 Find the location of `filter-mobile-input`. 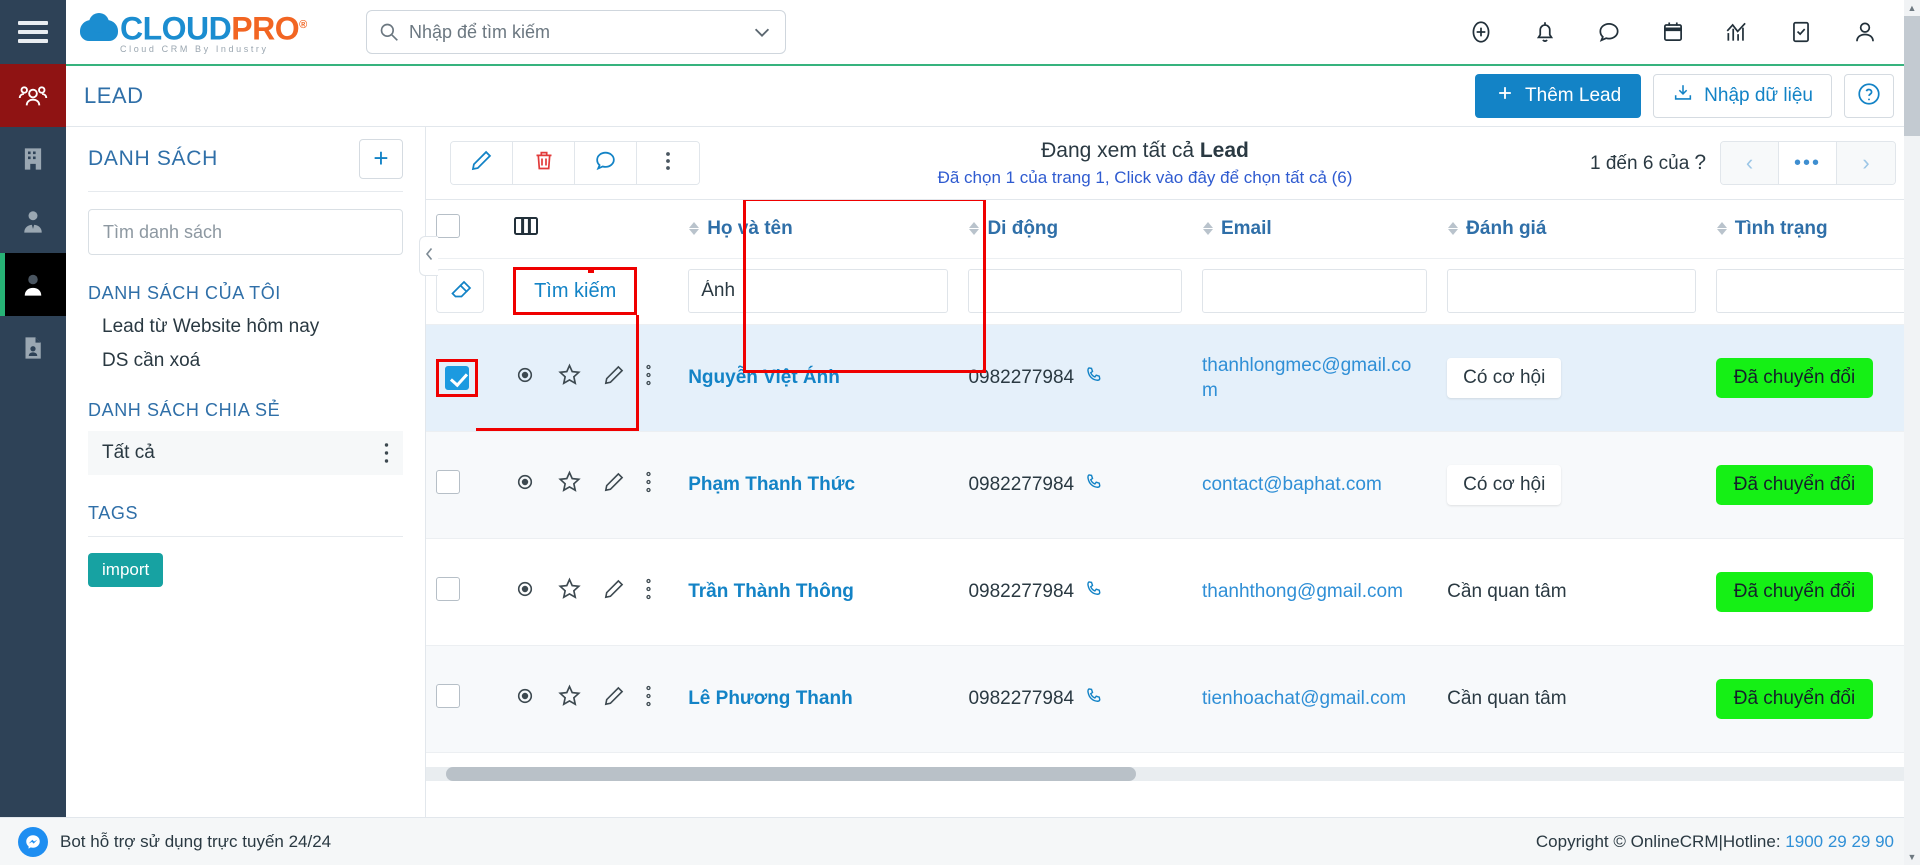

filter-mobile-input is located at coordinates (1075, 291).